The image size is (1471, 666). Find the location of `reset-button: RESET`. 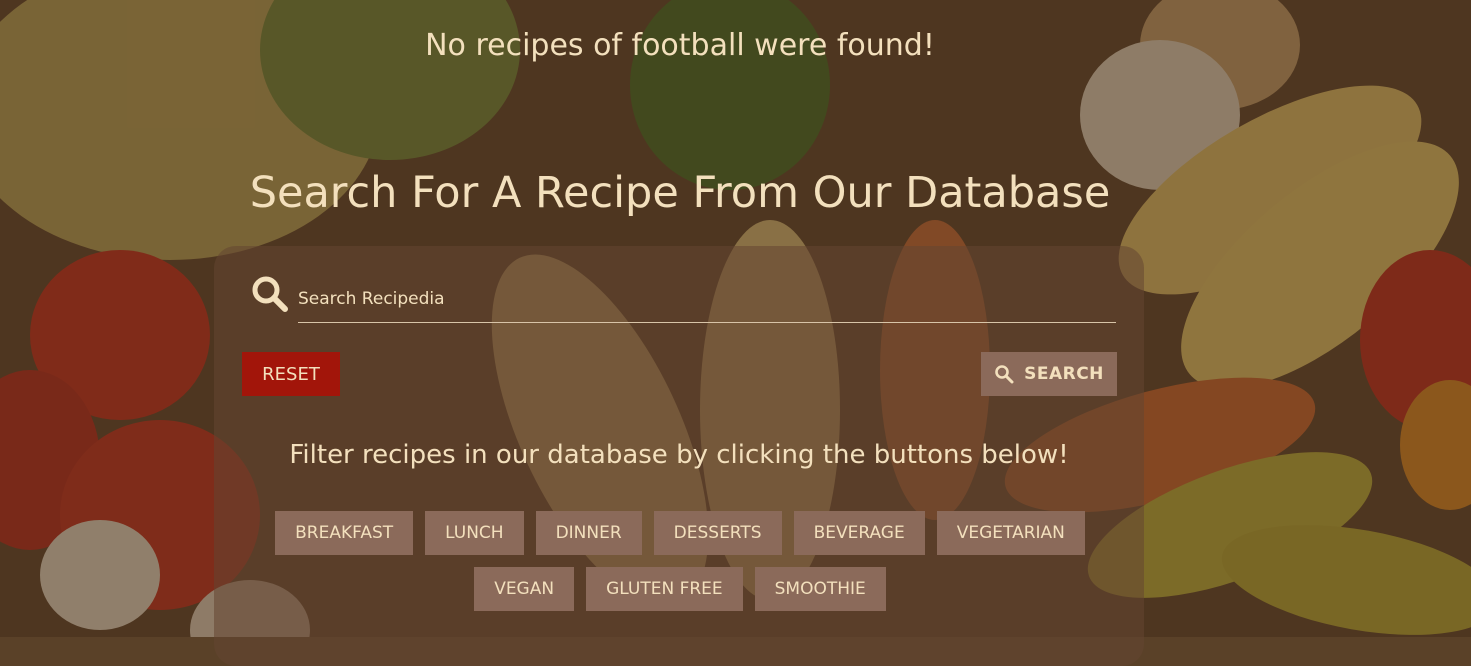

reset-button: RESET is located at coordinates (291, 374).